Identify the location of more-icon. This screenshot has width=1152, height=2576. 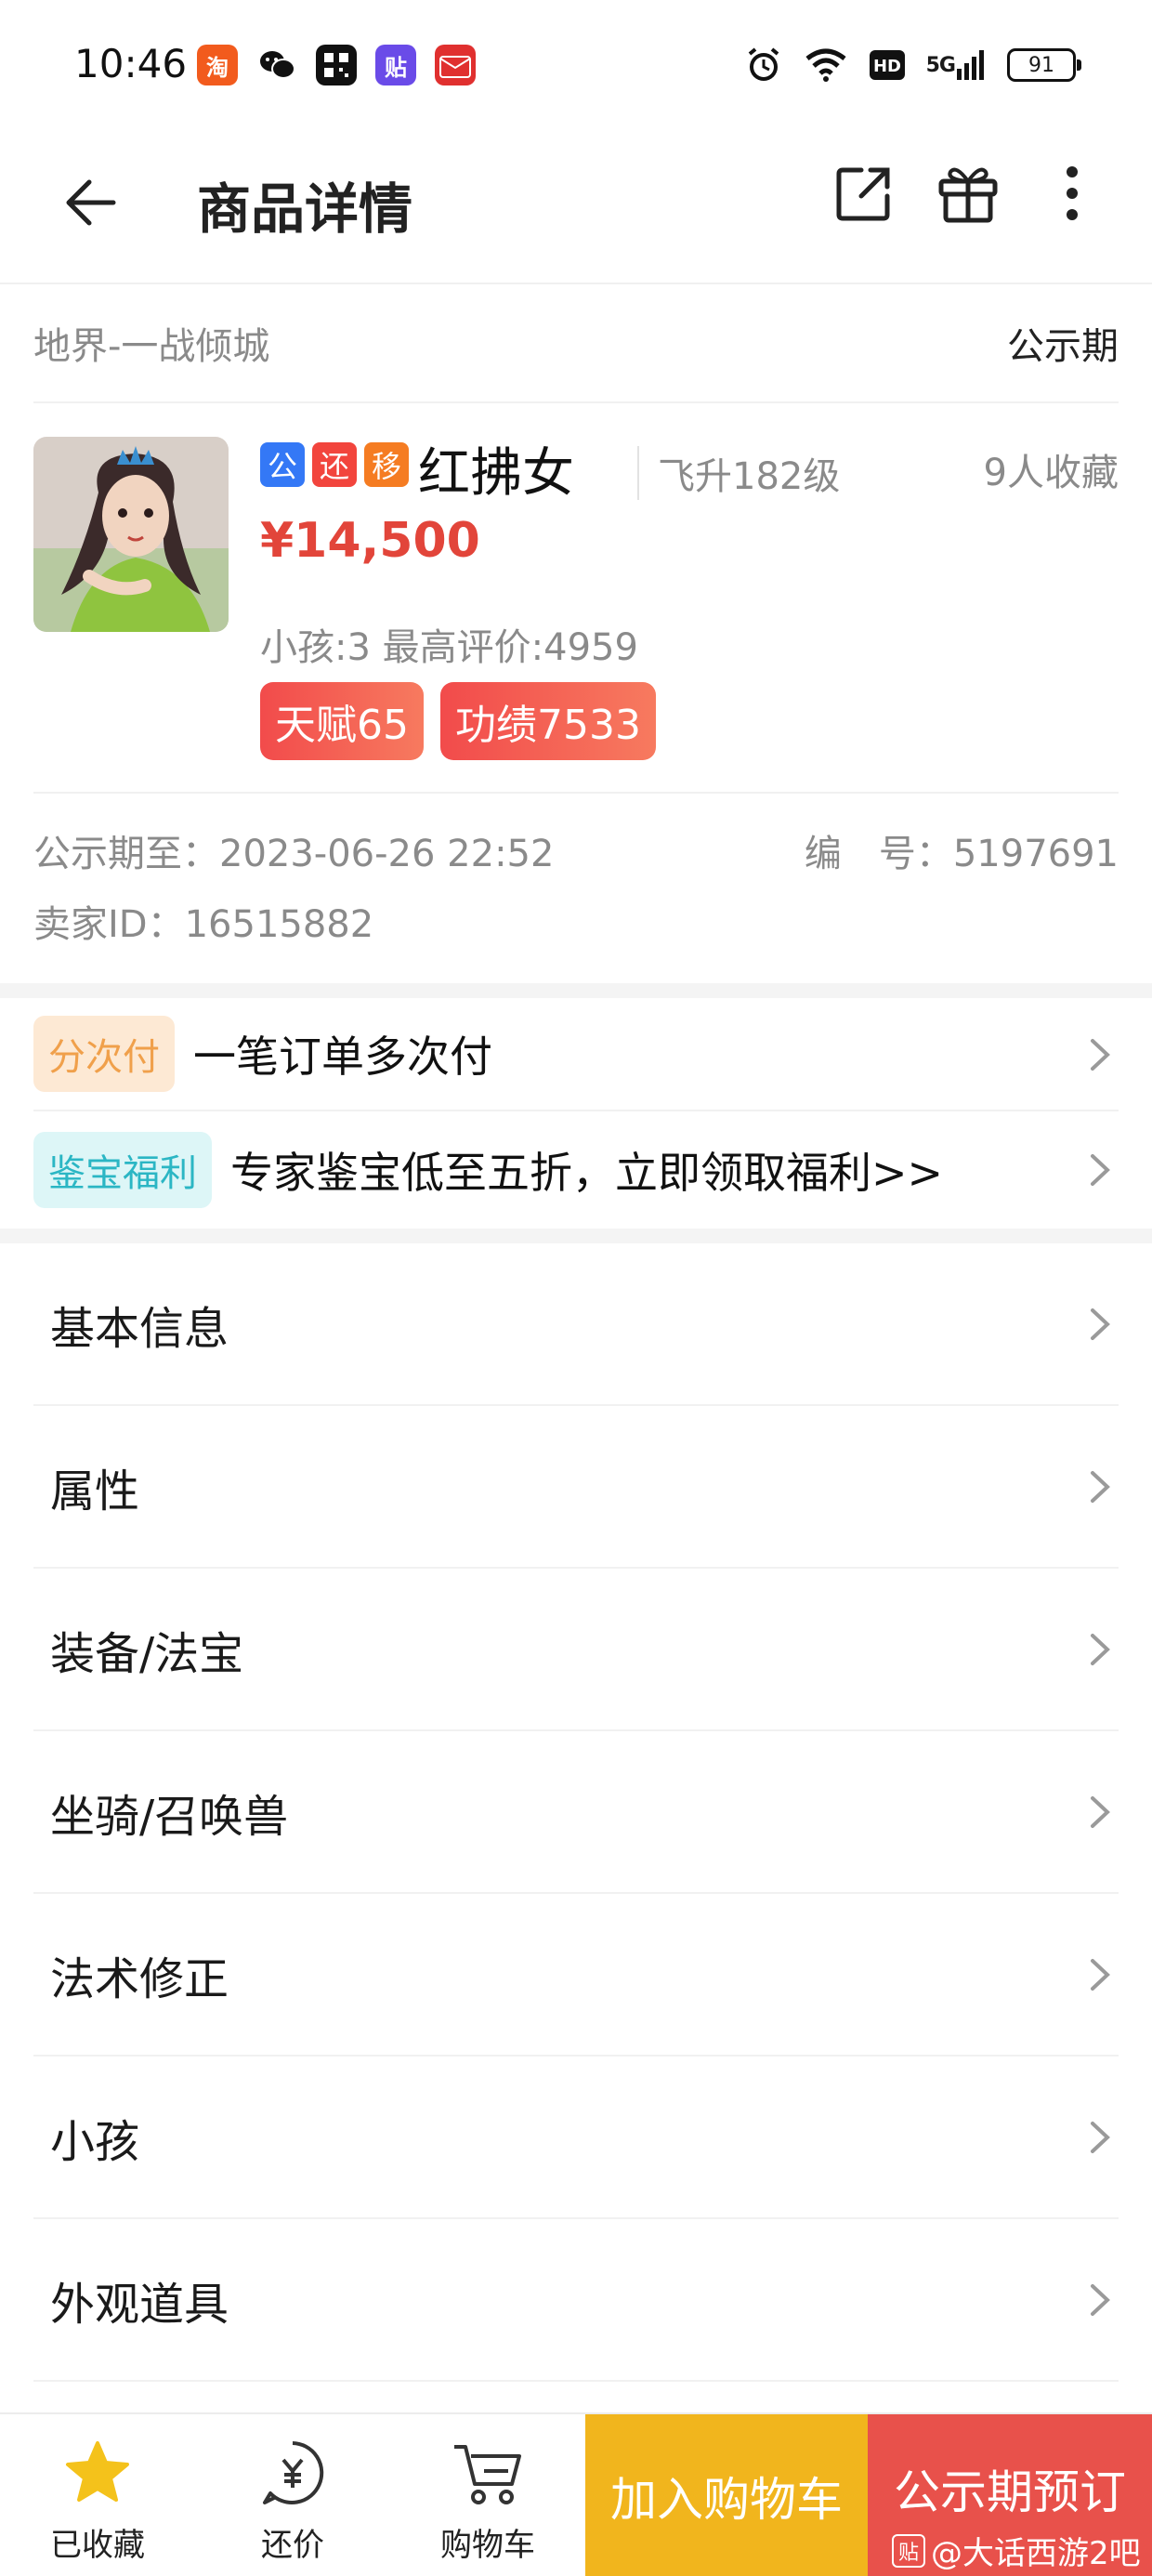
(1072, 193).